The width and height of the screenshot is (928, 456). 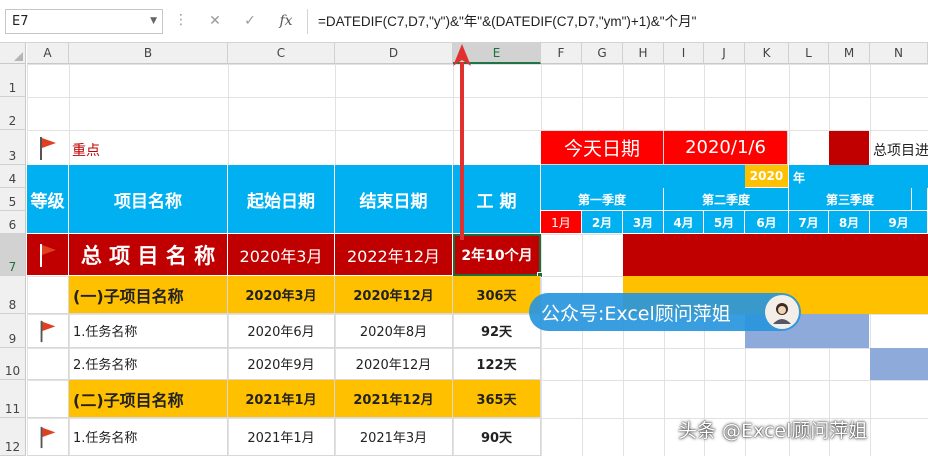 What do you see at coordinates (850, 199) in the screenshot?
I see `quarter-label: 第三季度` at bounding box center [850, 199].